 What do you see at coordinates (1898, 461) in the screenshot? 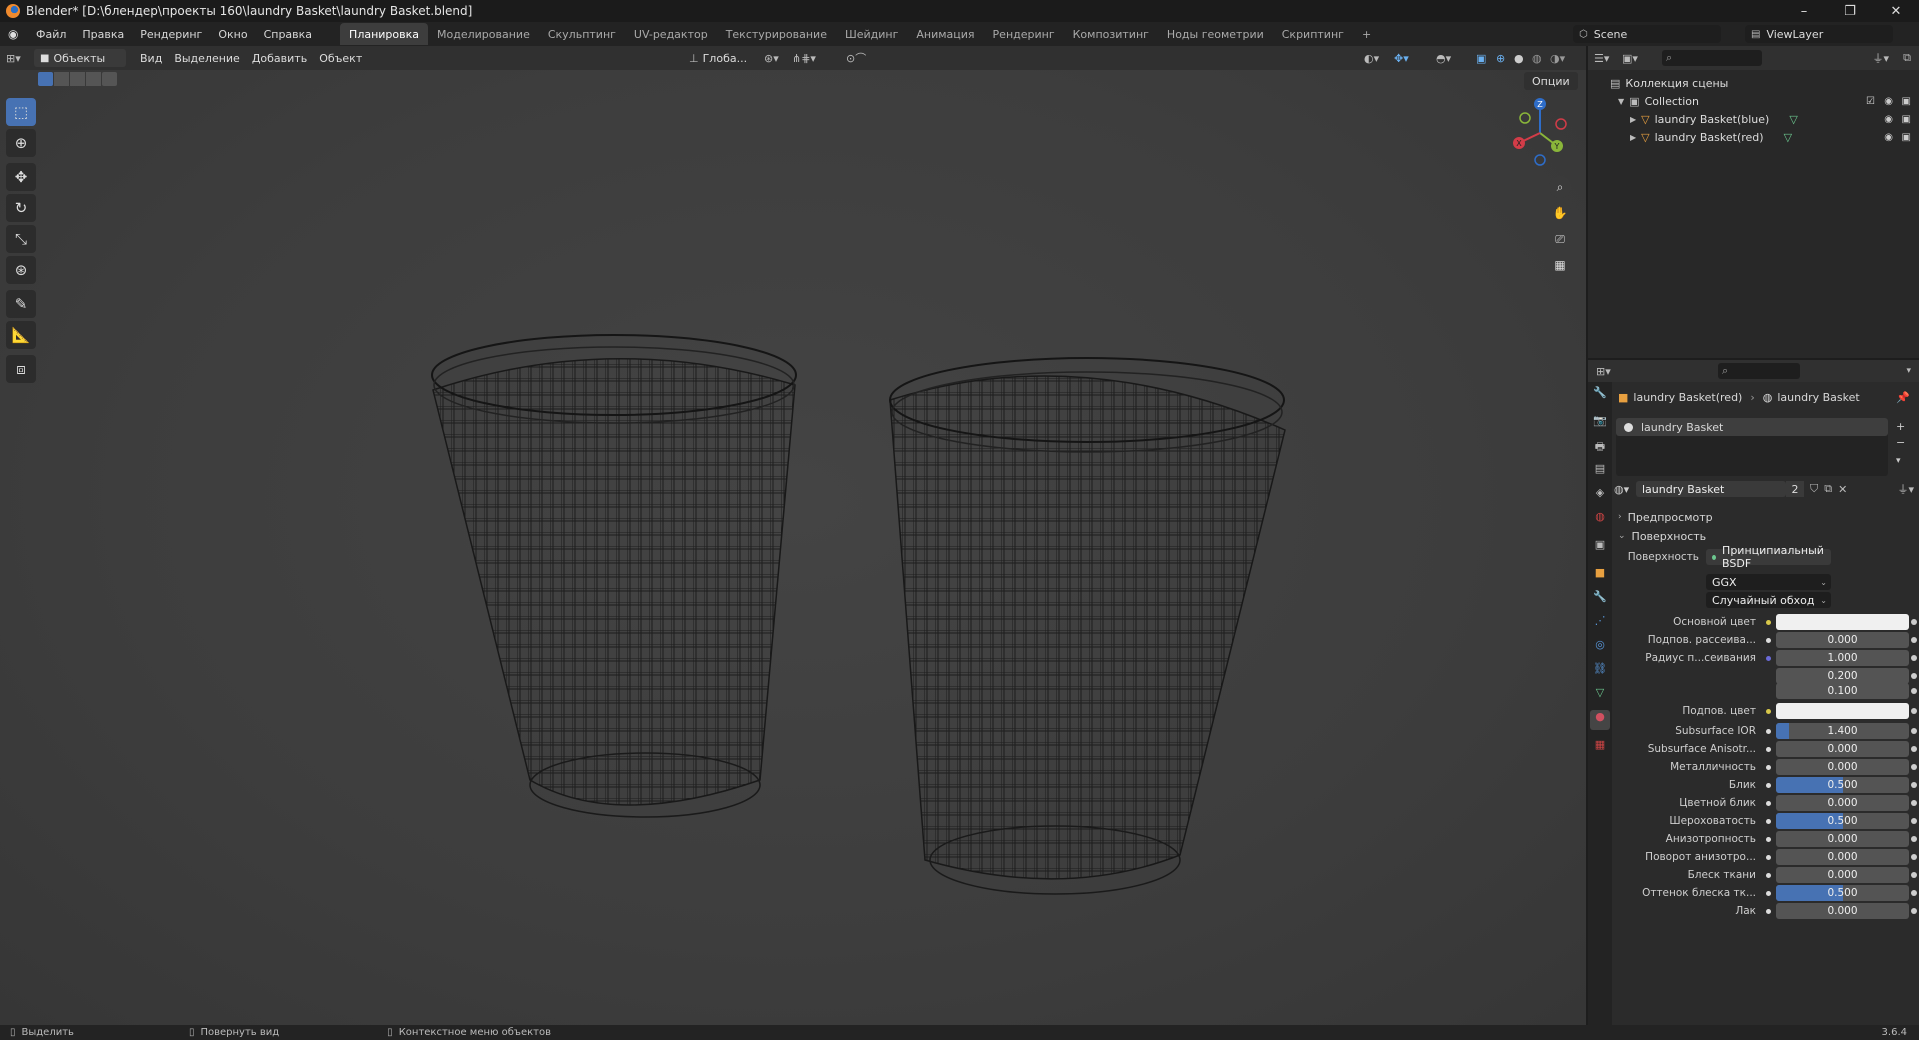
I see `slot-specials-icon: ▾` at bounding box center [1898, 461].